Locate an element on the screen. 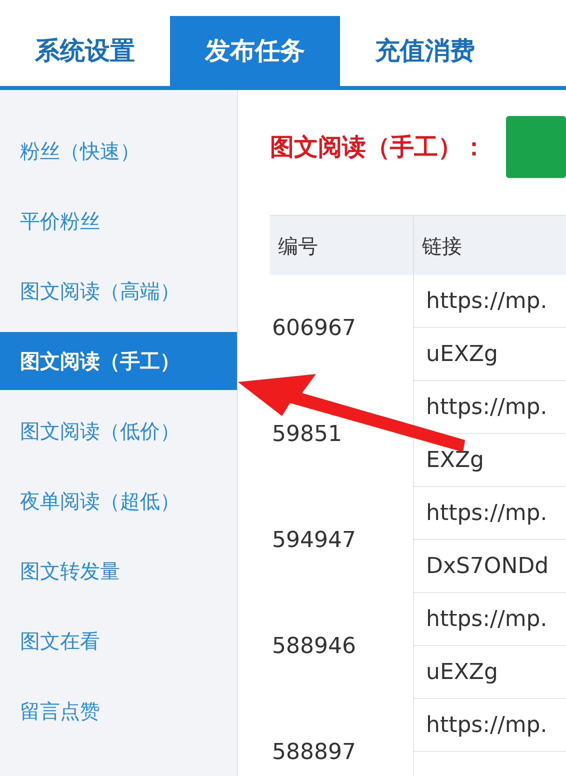 The image size is (566, 776). sidebar-item: 粉丝（快速） is located at coordinates (118, 151).